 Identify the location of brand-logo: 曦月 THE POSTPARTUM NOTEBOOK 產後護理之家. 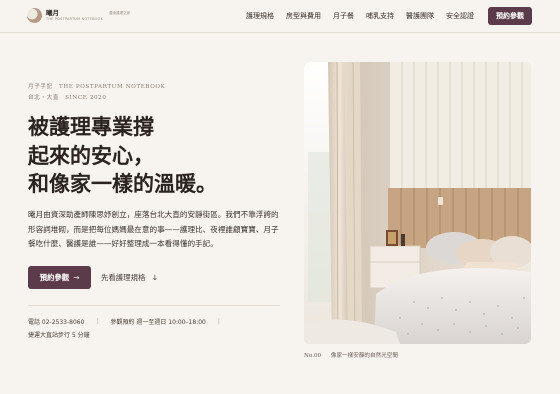
(78, 15).